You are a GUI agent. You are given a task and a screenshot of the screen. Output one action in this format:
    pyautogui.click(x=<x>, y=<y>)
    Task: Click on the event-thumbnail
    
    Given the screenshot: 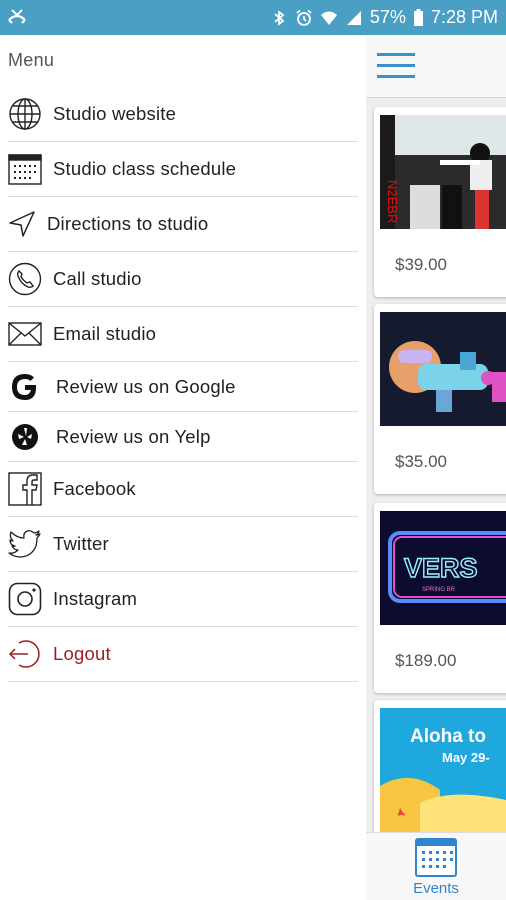 What is the action you would take?
    pyautogui.click(x=443, y=369)
    